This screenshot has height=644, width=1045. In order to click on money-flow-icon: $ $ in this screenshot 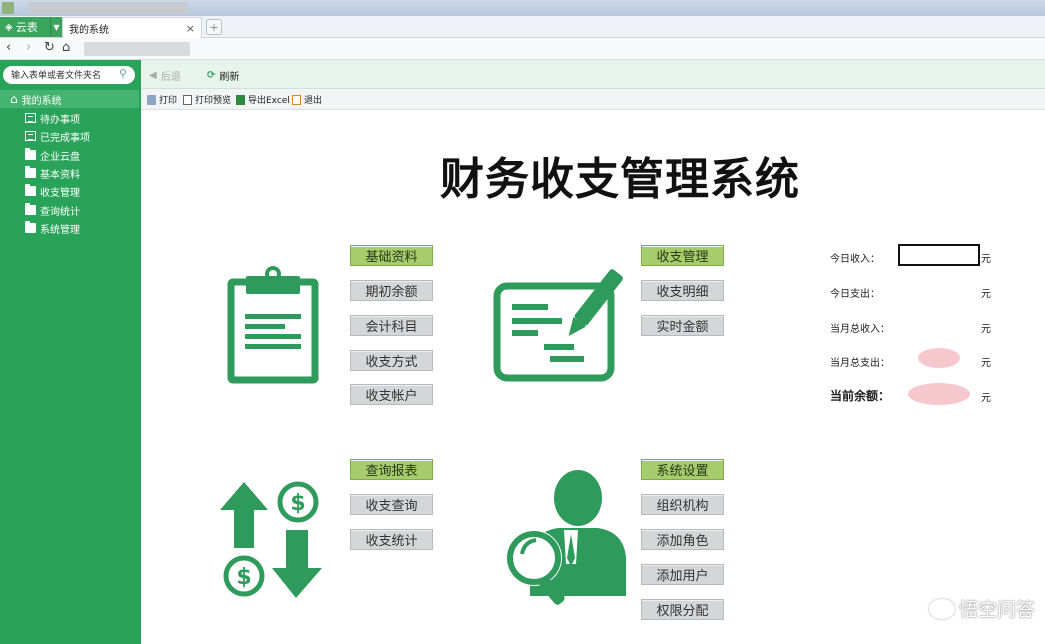, I will do `click(271, 539)`.